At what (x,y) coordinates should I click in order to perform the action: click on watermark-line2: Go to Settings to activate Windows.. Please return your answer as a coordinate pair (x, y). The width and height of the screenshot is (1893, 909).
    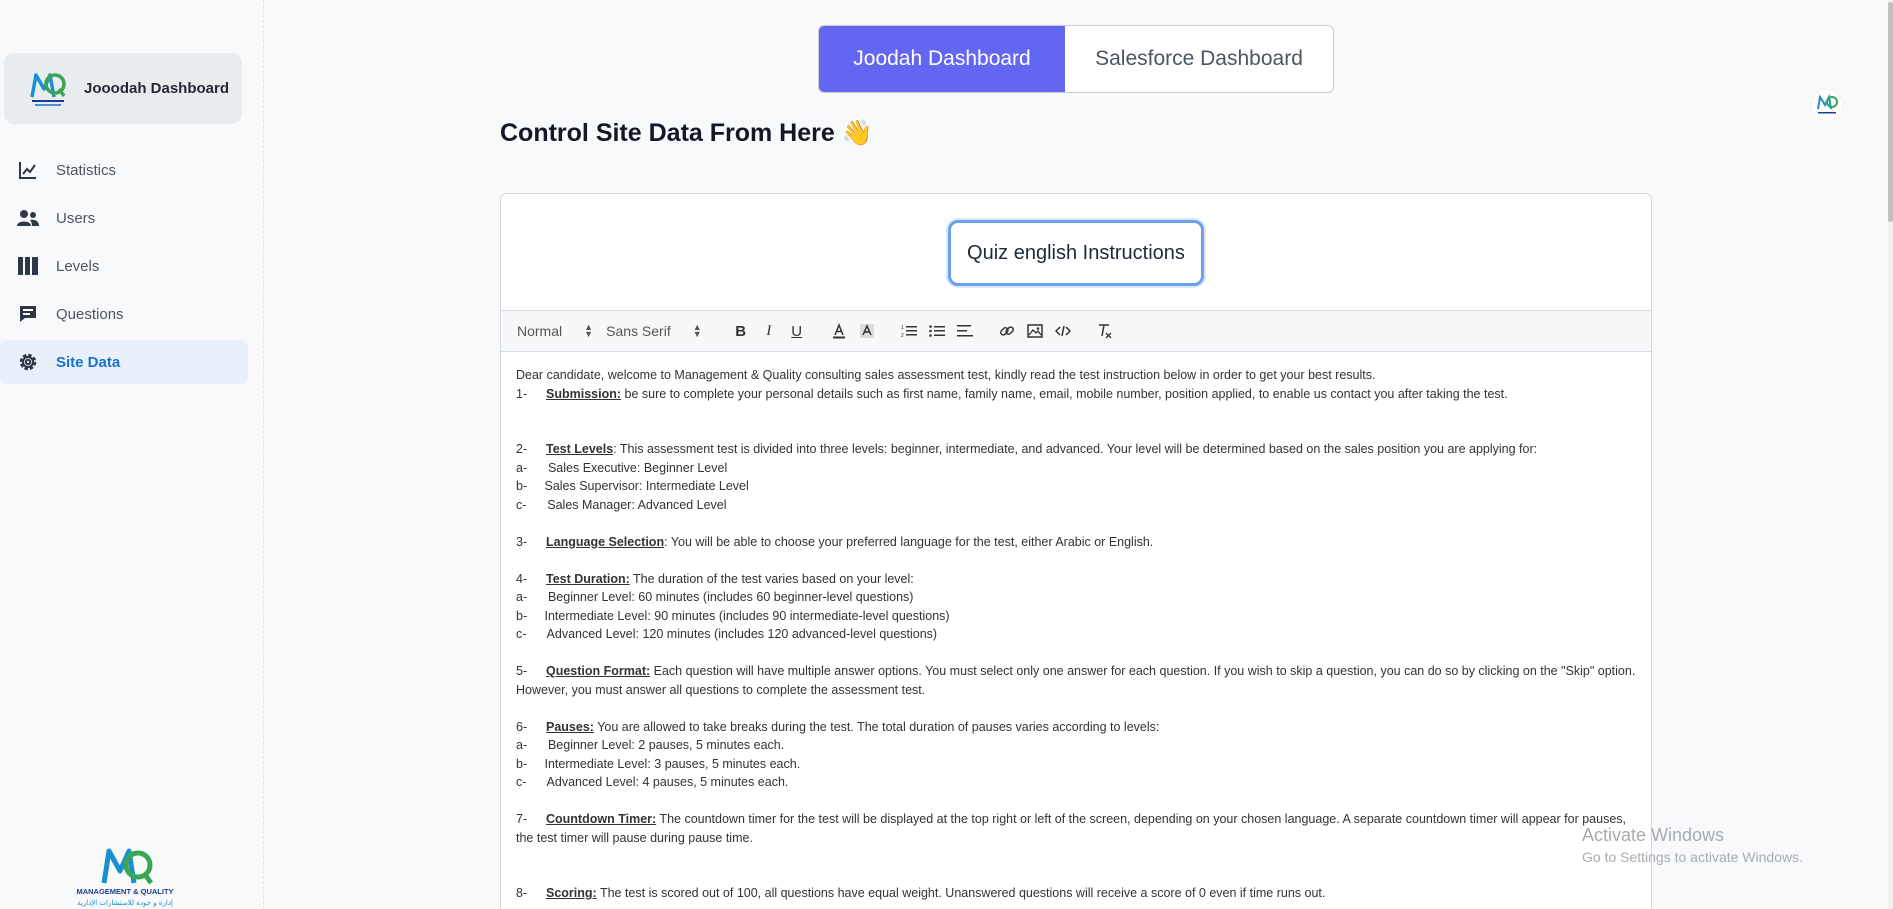
    Looking at the image, I should click on (1692, 857).